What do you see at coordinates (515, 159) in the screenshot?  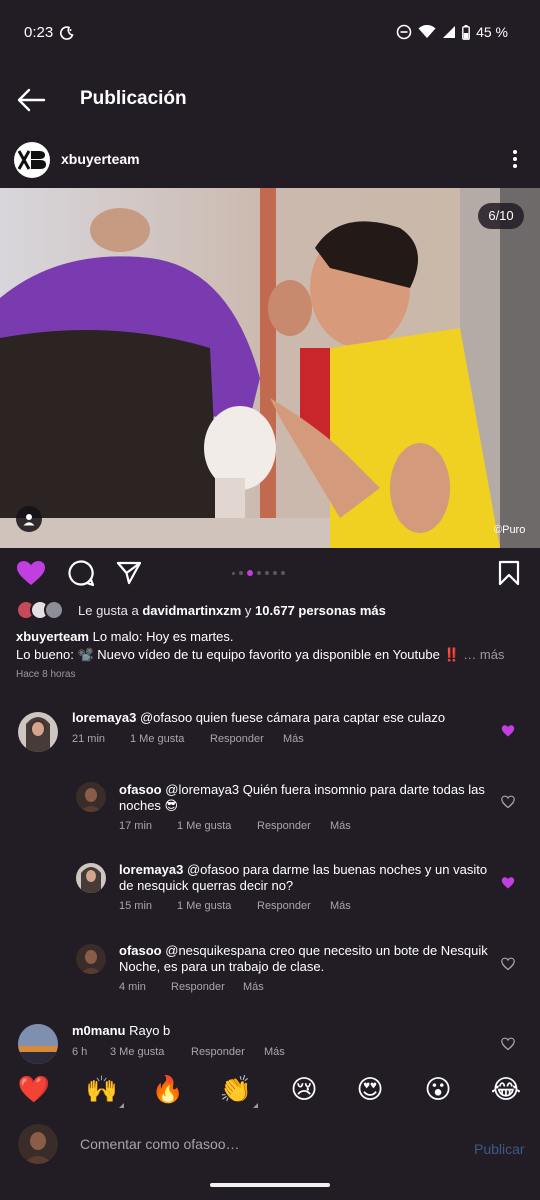 I see `more-options-icon` at bounding box center [515, 159].